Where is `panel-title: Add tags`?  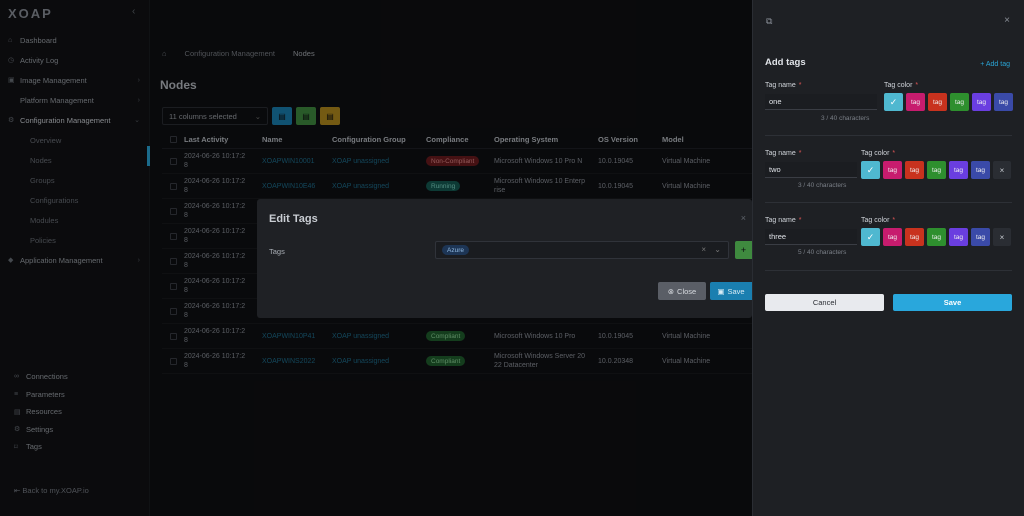 panel-title: Add tags is located at coordinates (785, 62).